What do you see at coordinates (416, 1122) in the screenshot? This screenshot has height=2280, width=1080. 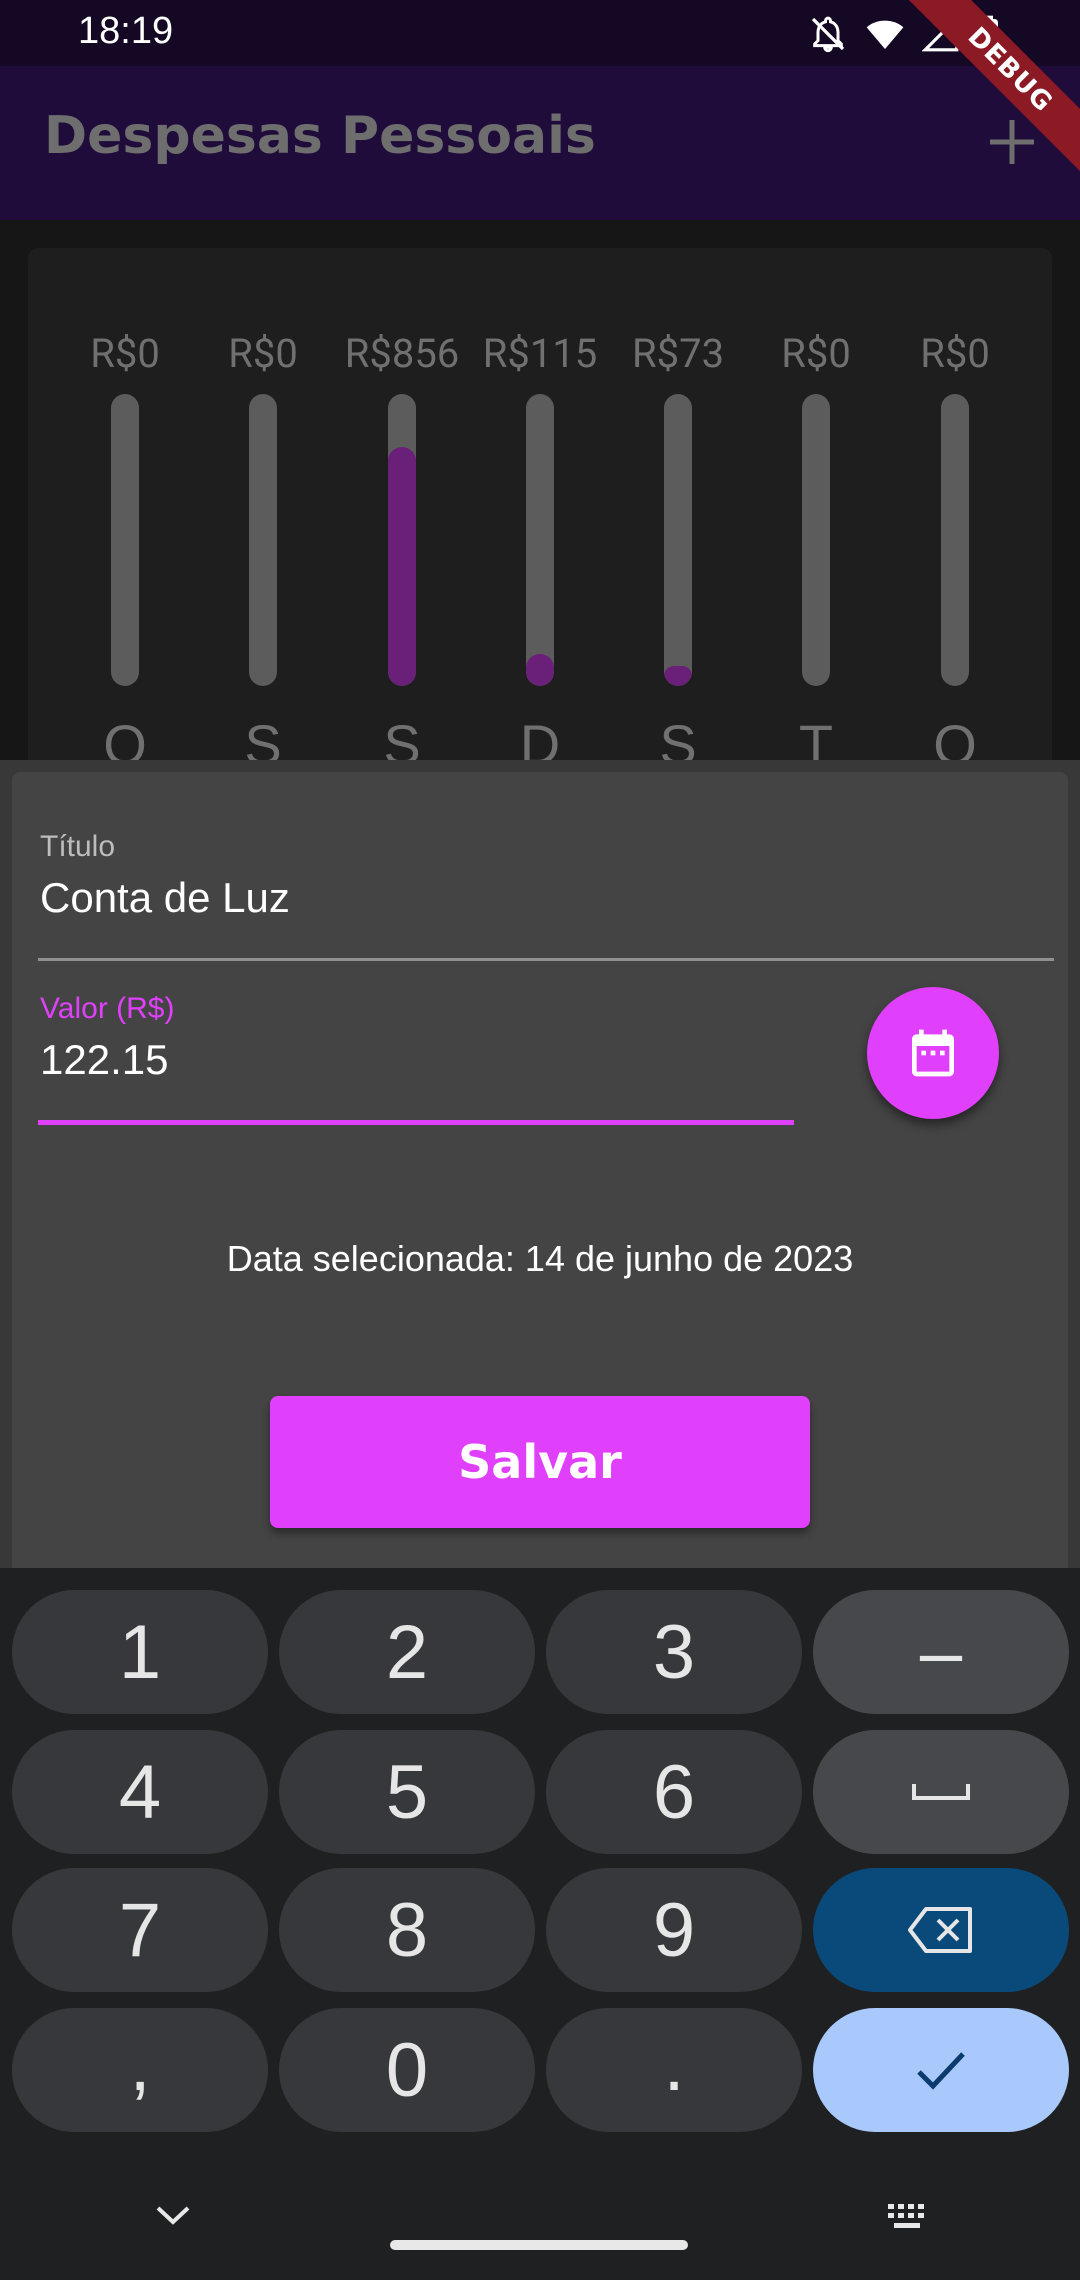 I see `value-field-underline` at bounding box center [416, 1122].